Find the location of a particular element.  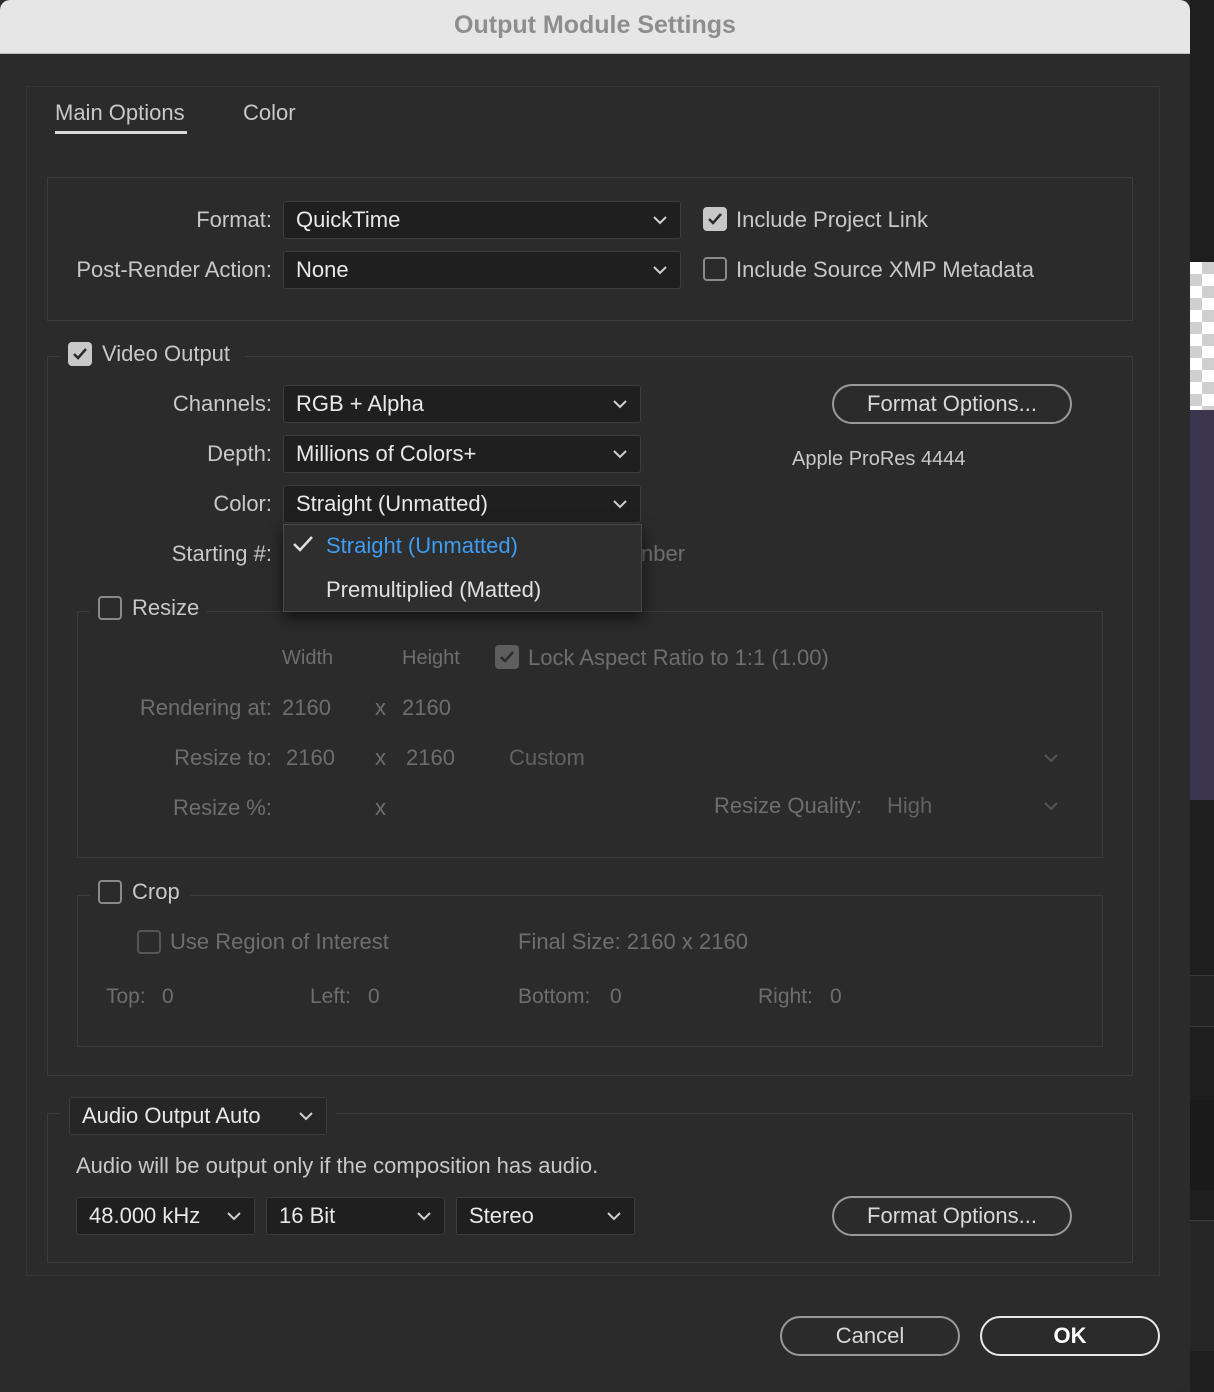

channels-label: Channels: is located at coordinates (222, 403).